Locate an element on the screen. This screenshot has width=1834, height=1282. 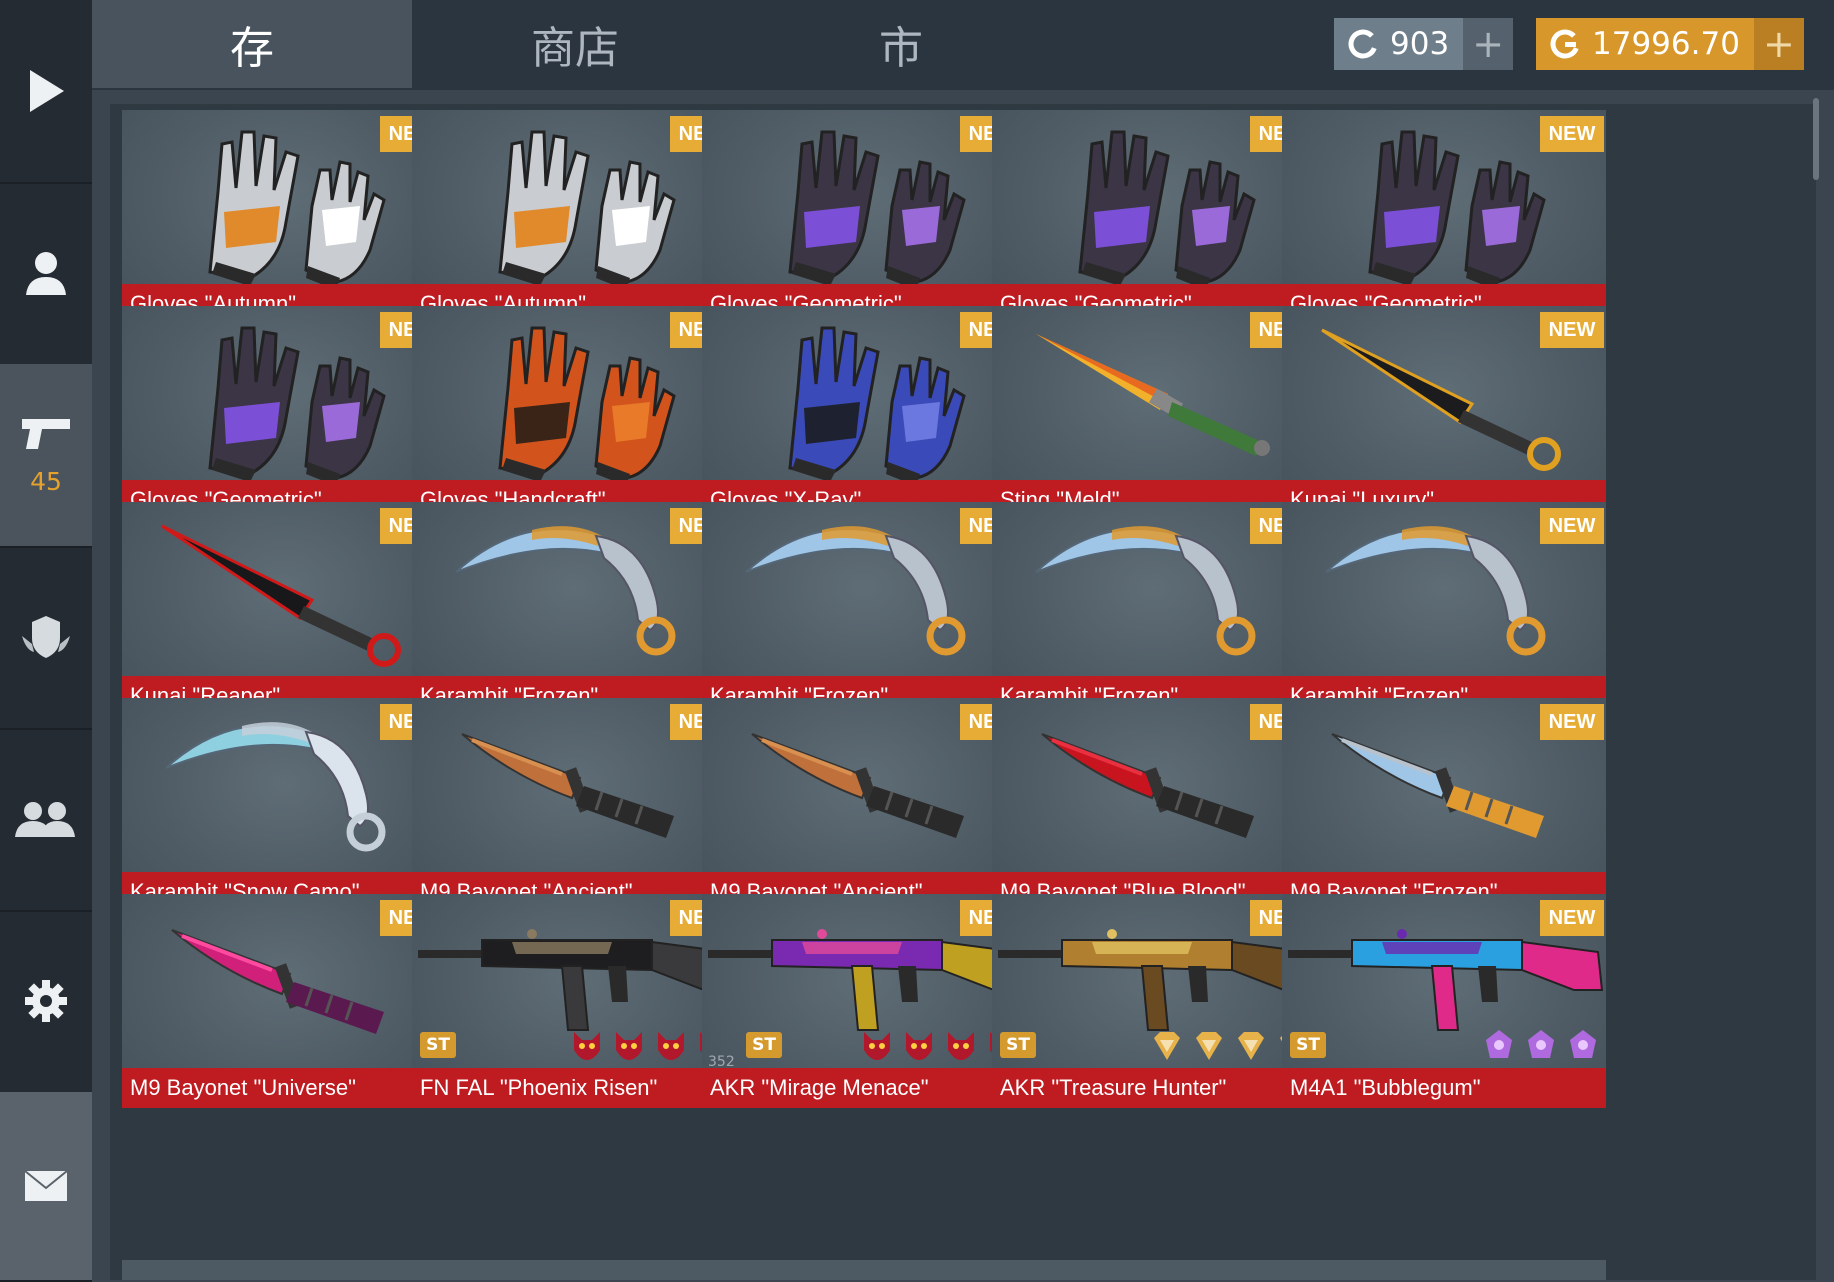
play-button is located at coordinates (46, 92).